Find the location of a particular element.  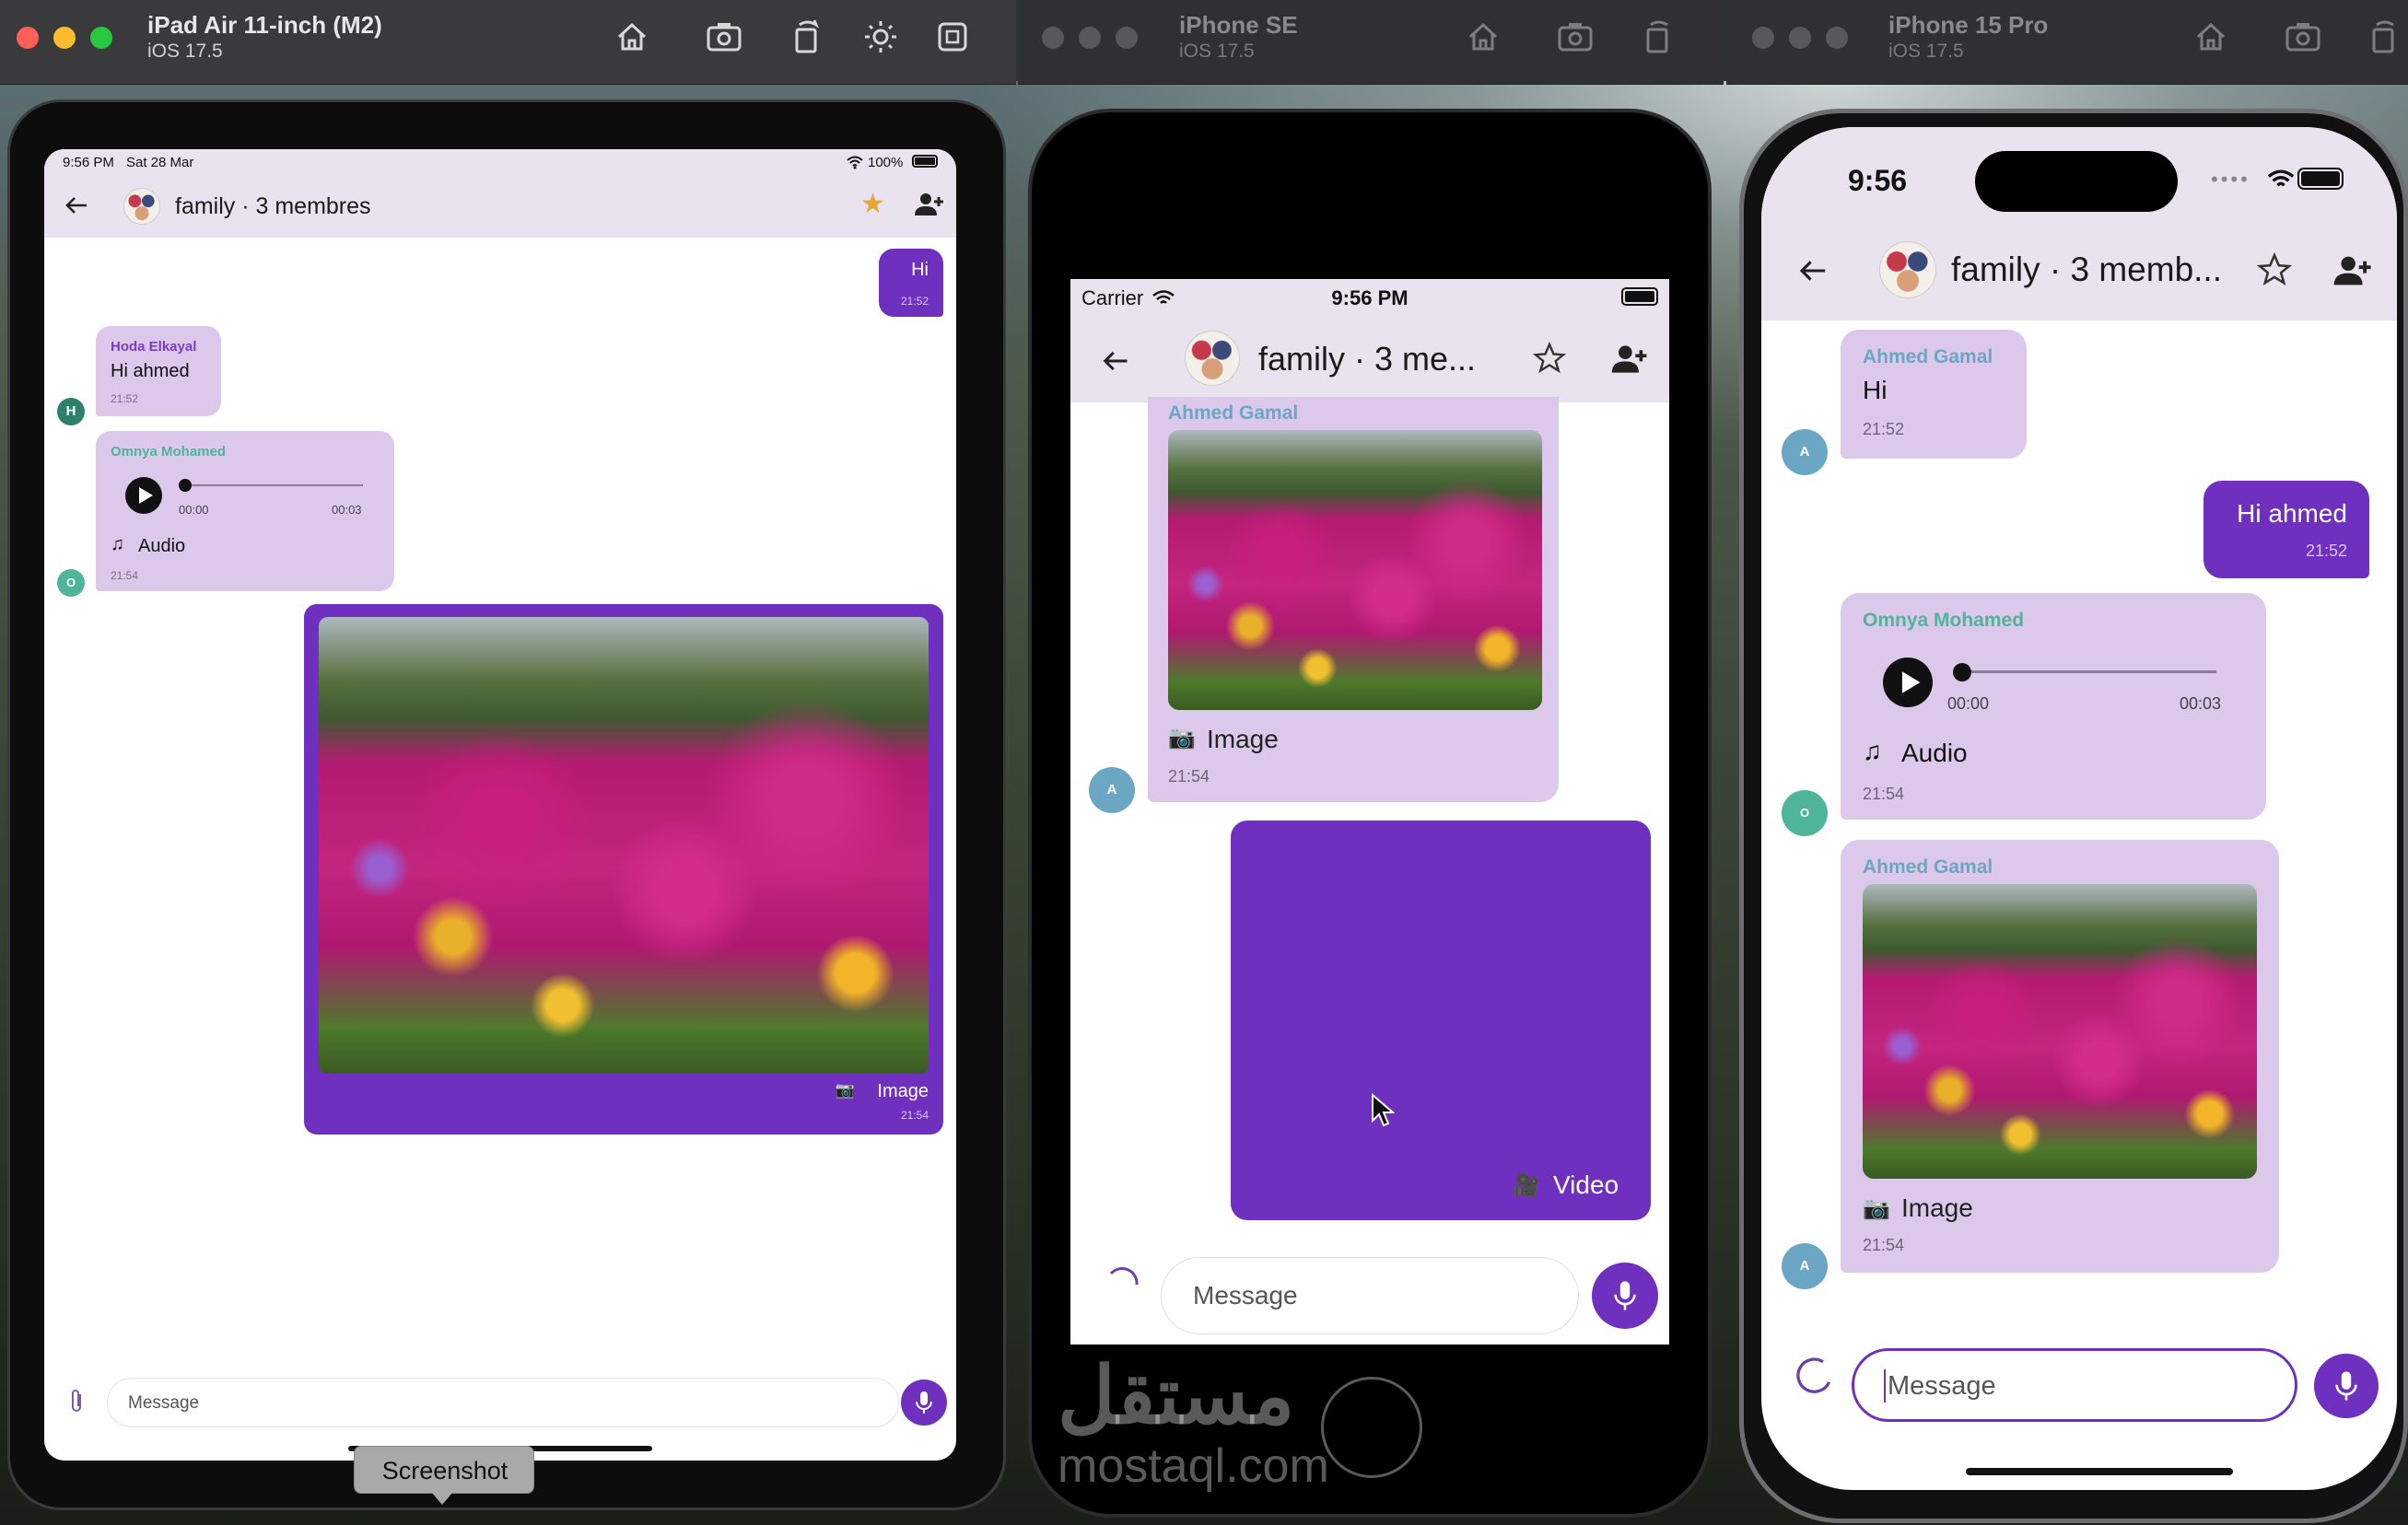

simulator-os: iOS 17.5 is located at coordinates (185, 51).